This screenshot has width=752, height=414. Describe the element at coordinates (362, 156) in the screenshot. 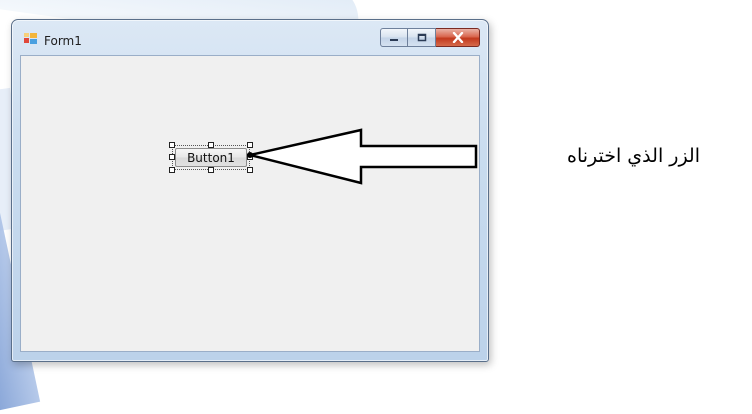

I see `pointer-arrow` at that location.